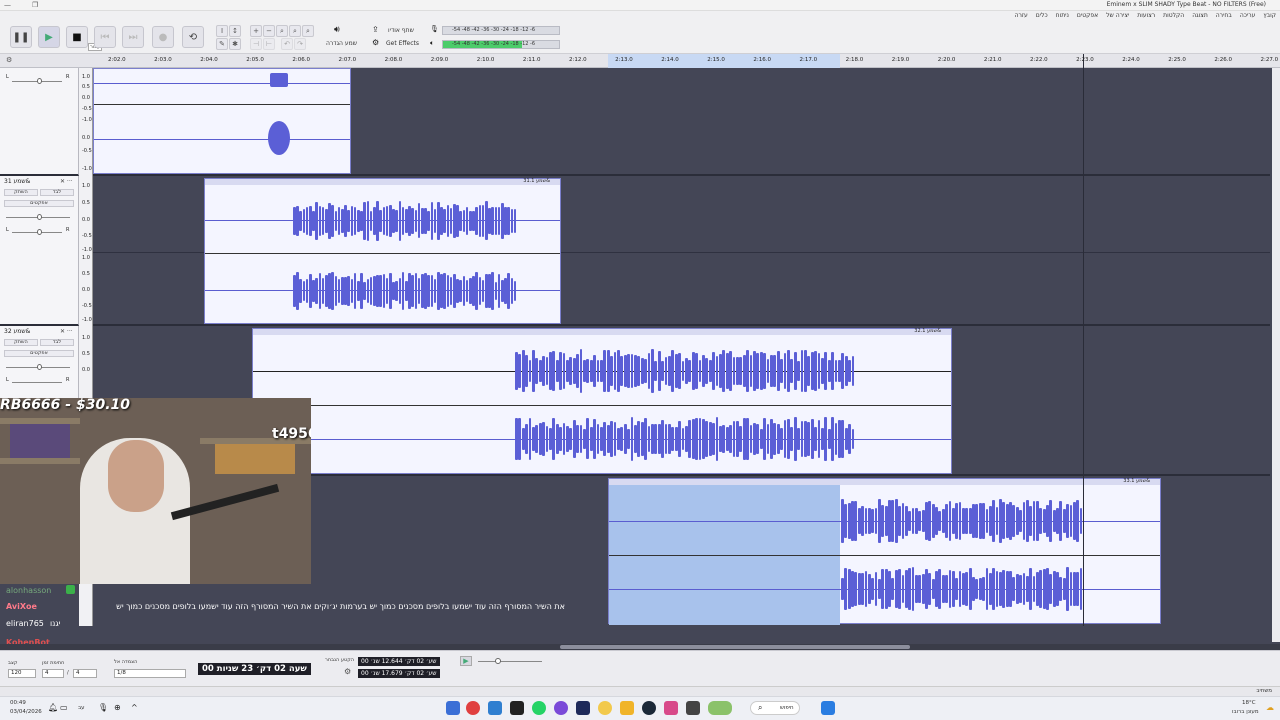 This screenshot has width=1280, height=720. What do you see at coordinates (105, 37) in the screenshot?
I see `skip-start-button: ⏮` at bounding box center [105, 37].